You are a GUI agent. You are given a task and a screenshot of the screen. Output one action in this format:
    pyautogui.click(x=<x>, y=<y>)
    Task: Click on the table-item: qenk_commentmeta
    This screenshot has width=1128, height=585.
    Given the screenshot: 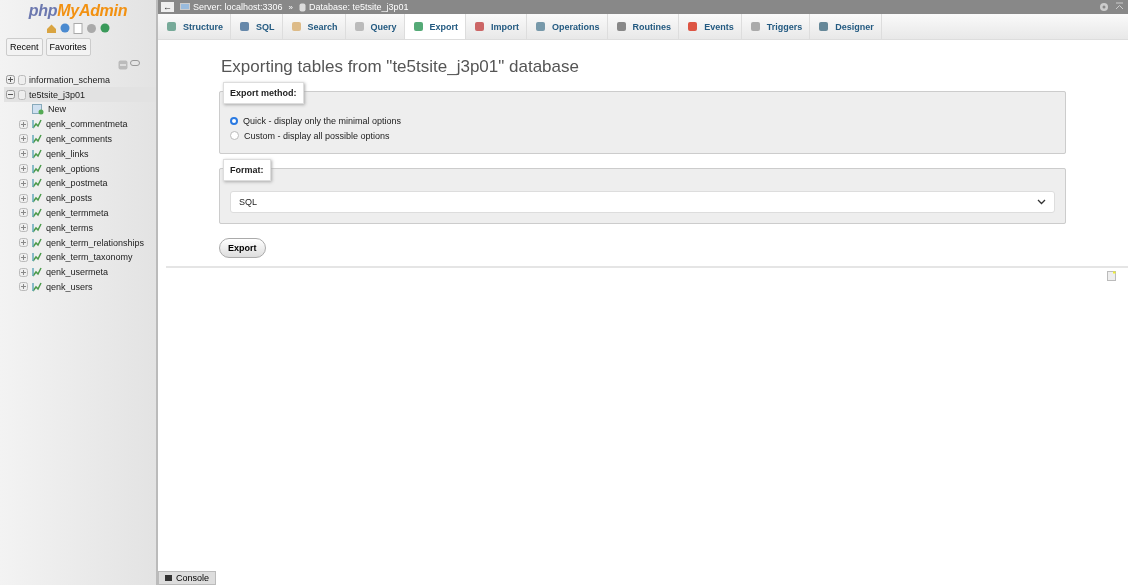 What is the action you would take?
    pyautogui.click(x=80, y=124)
    